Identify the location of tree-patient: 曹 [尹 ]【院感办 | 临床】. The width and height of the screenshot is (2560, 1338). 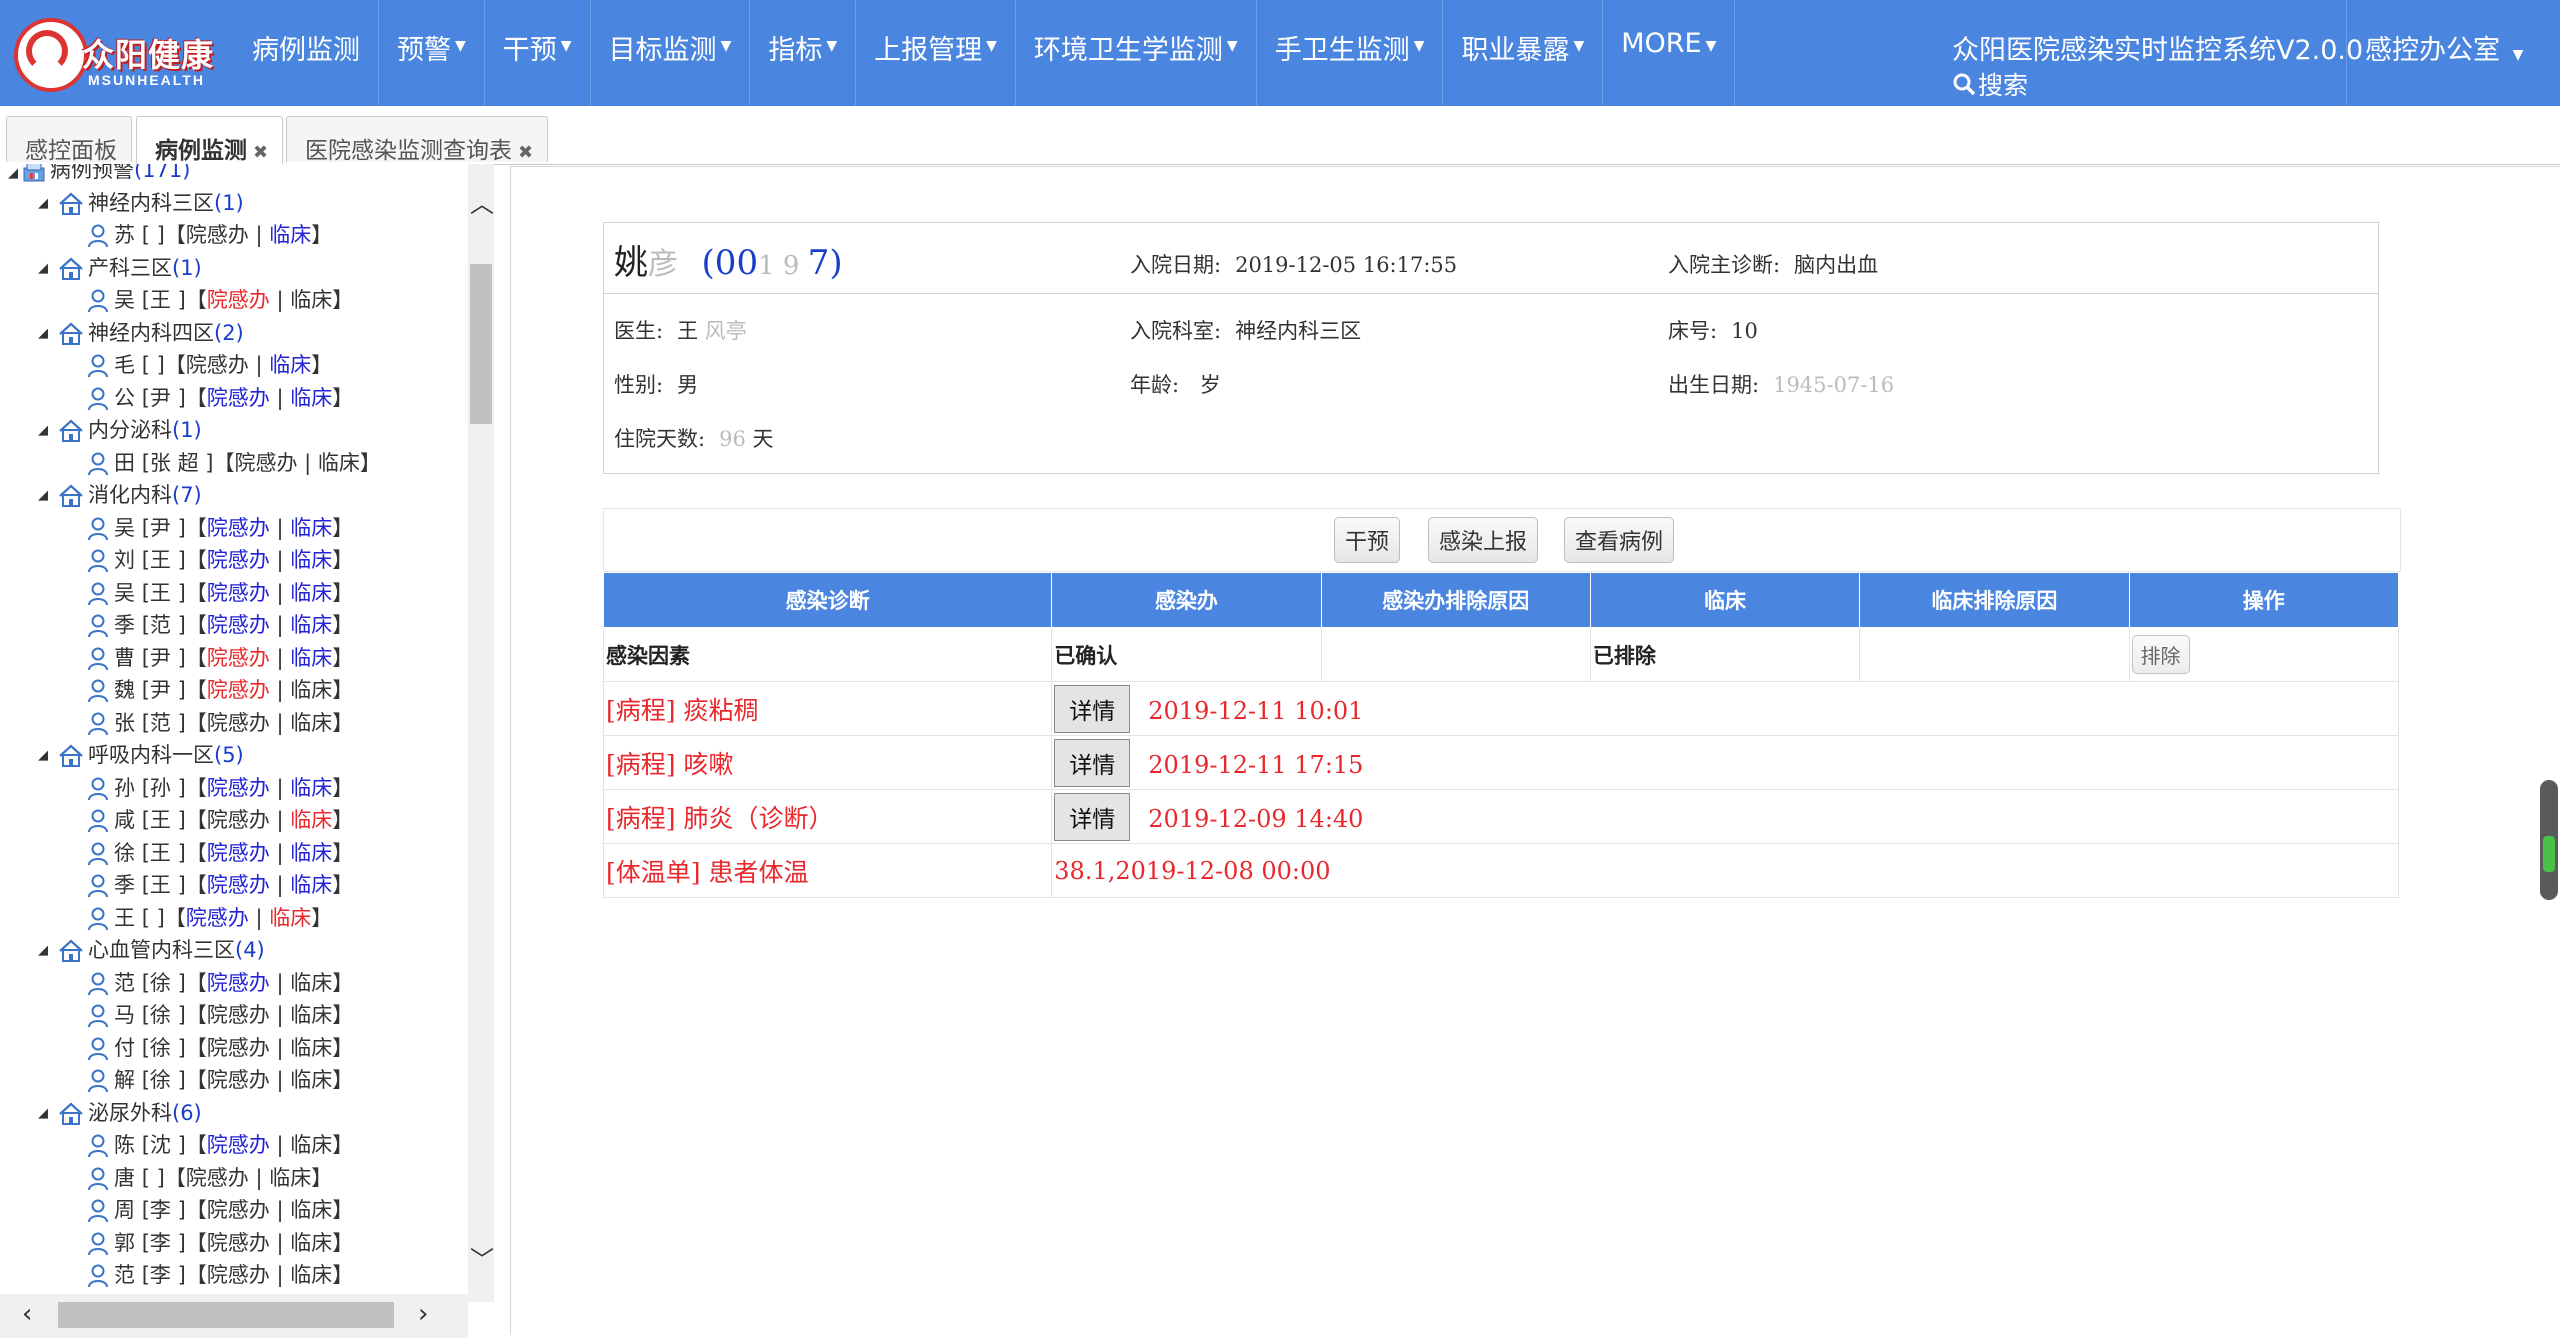
(235, 658).